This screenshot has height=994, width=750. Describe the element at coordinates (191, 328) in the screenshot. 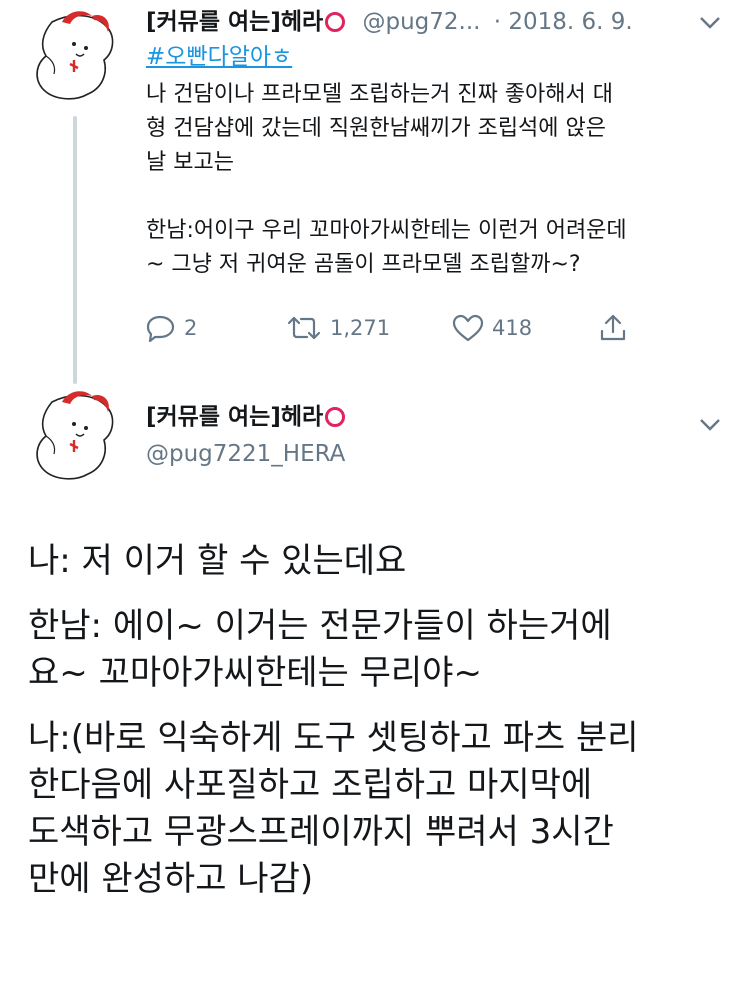

I see `reply-count: 2` at that location.